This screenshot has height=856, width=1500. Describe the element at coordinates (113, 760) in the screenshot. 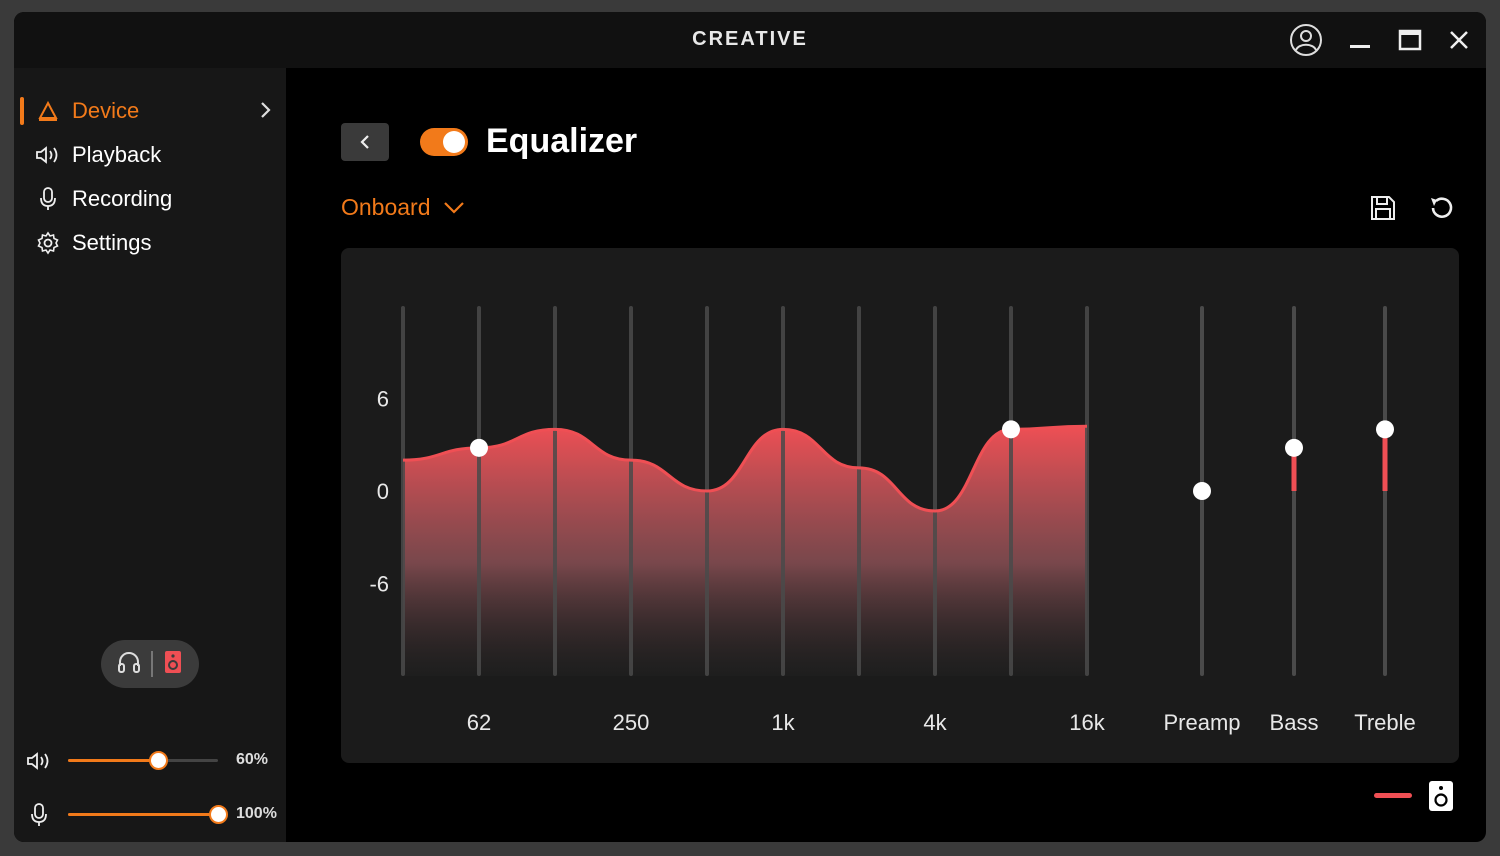

I see `volume-fill` at that location.